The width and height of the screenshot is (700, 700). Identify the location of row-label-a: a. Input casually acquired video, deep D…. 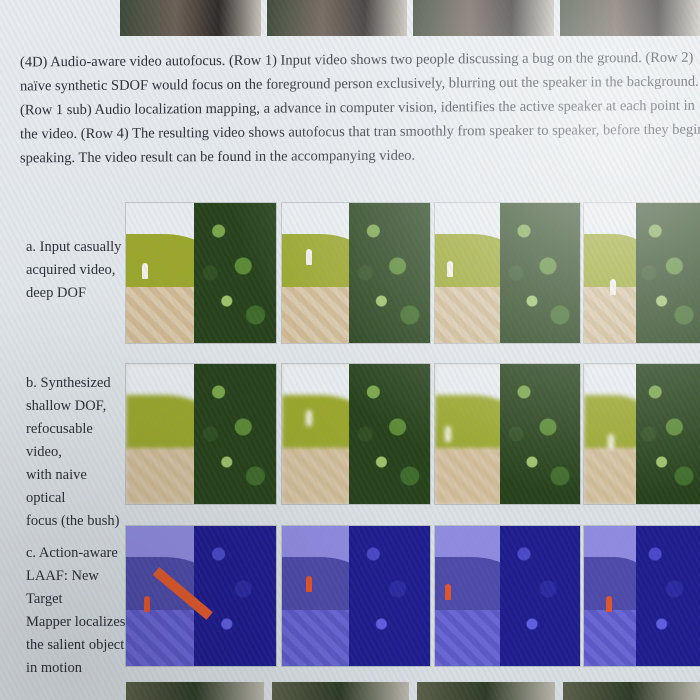
(74, 270).